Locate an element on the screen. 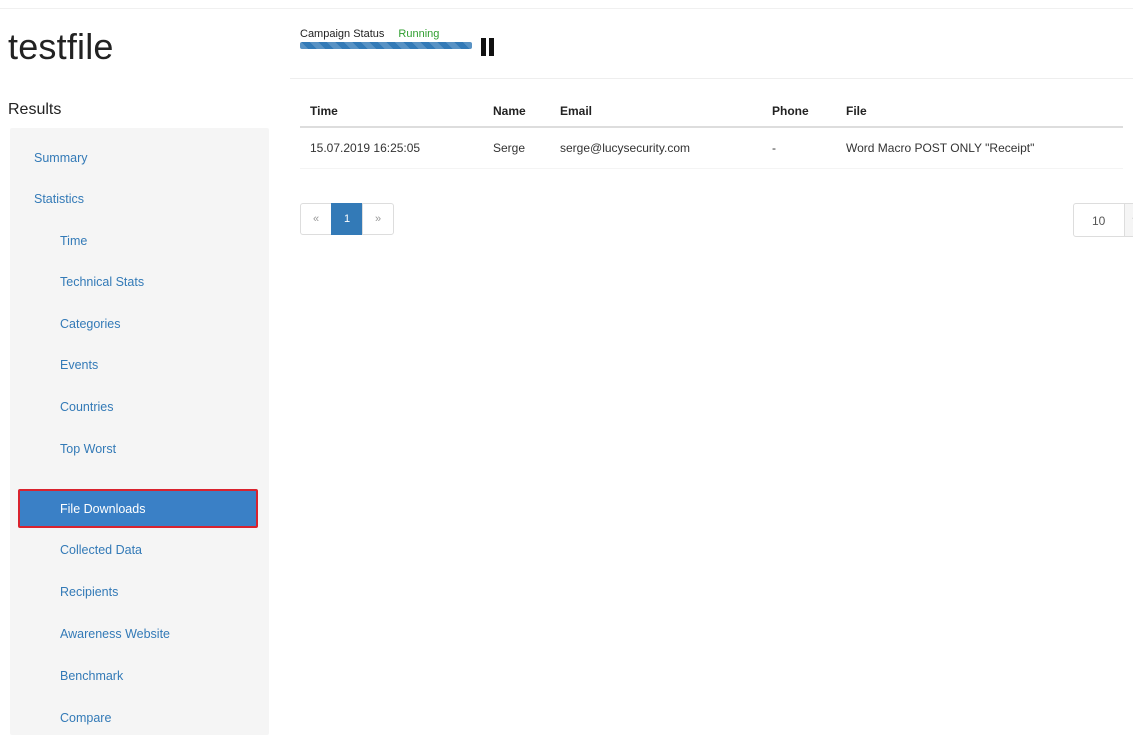 The image size is (1133, 735). pagination-prev-button: « is located at coordinates (316, 219).